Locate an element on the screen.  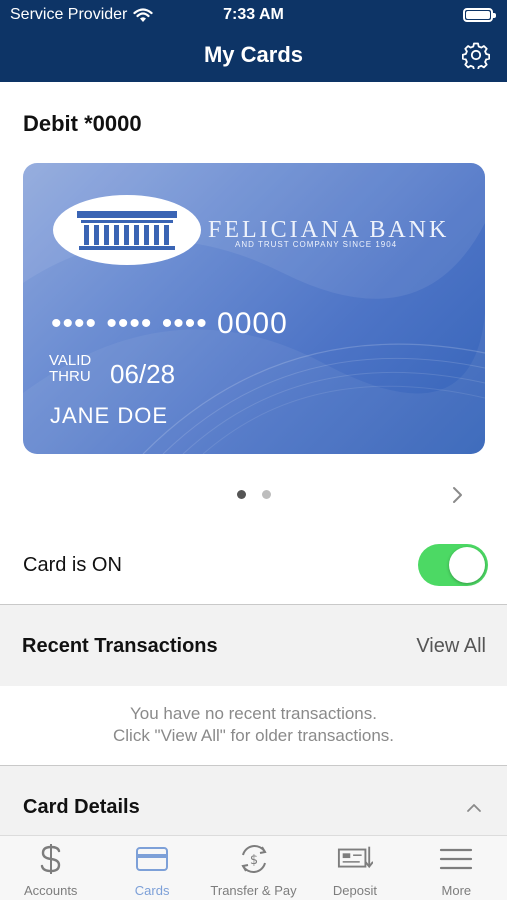
card-on-toggle is located at coordinates (453, 565).